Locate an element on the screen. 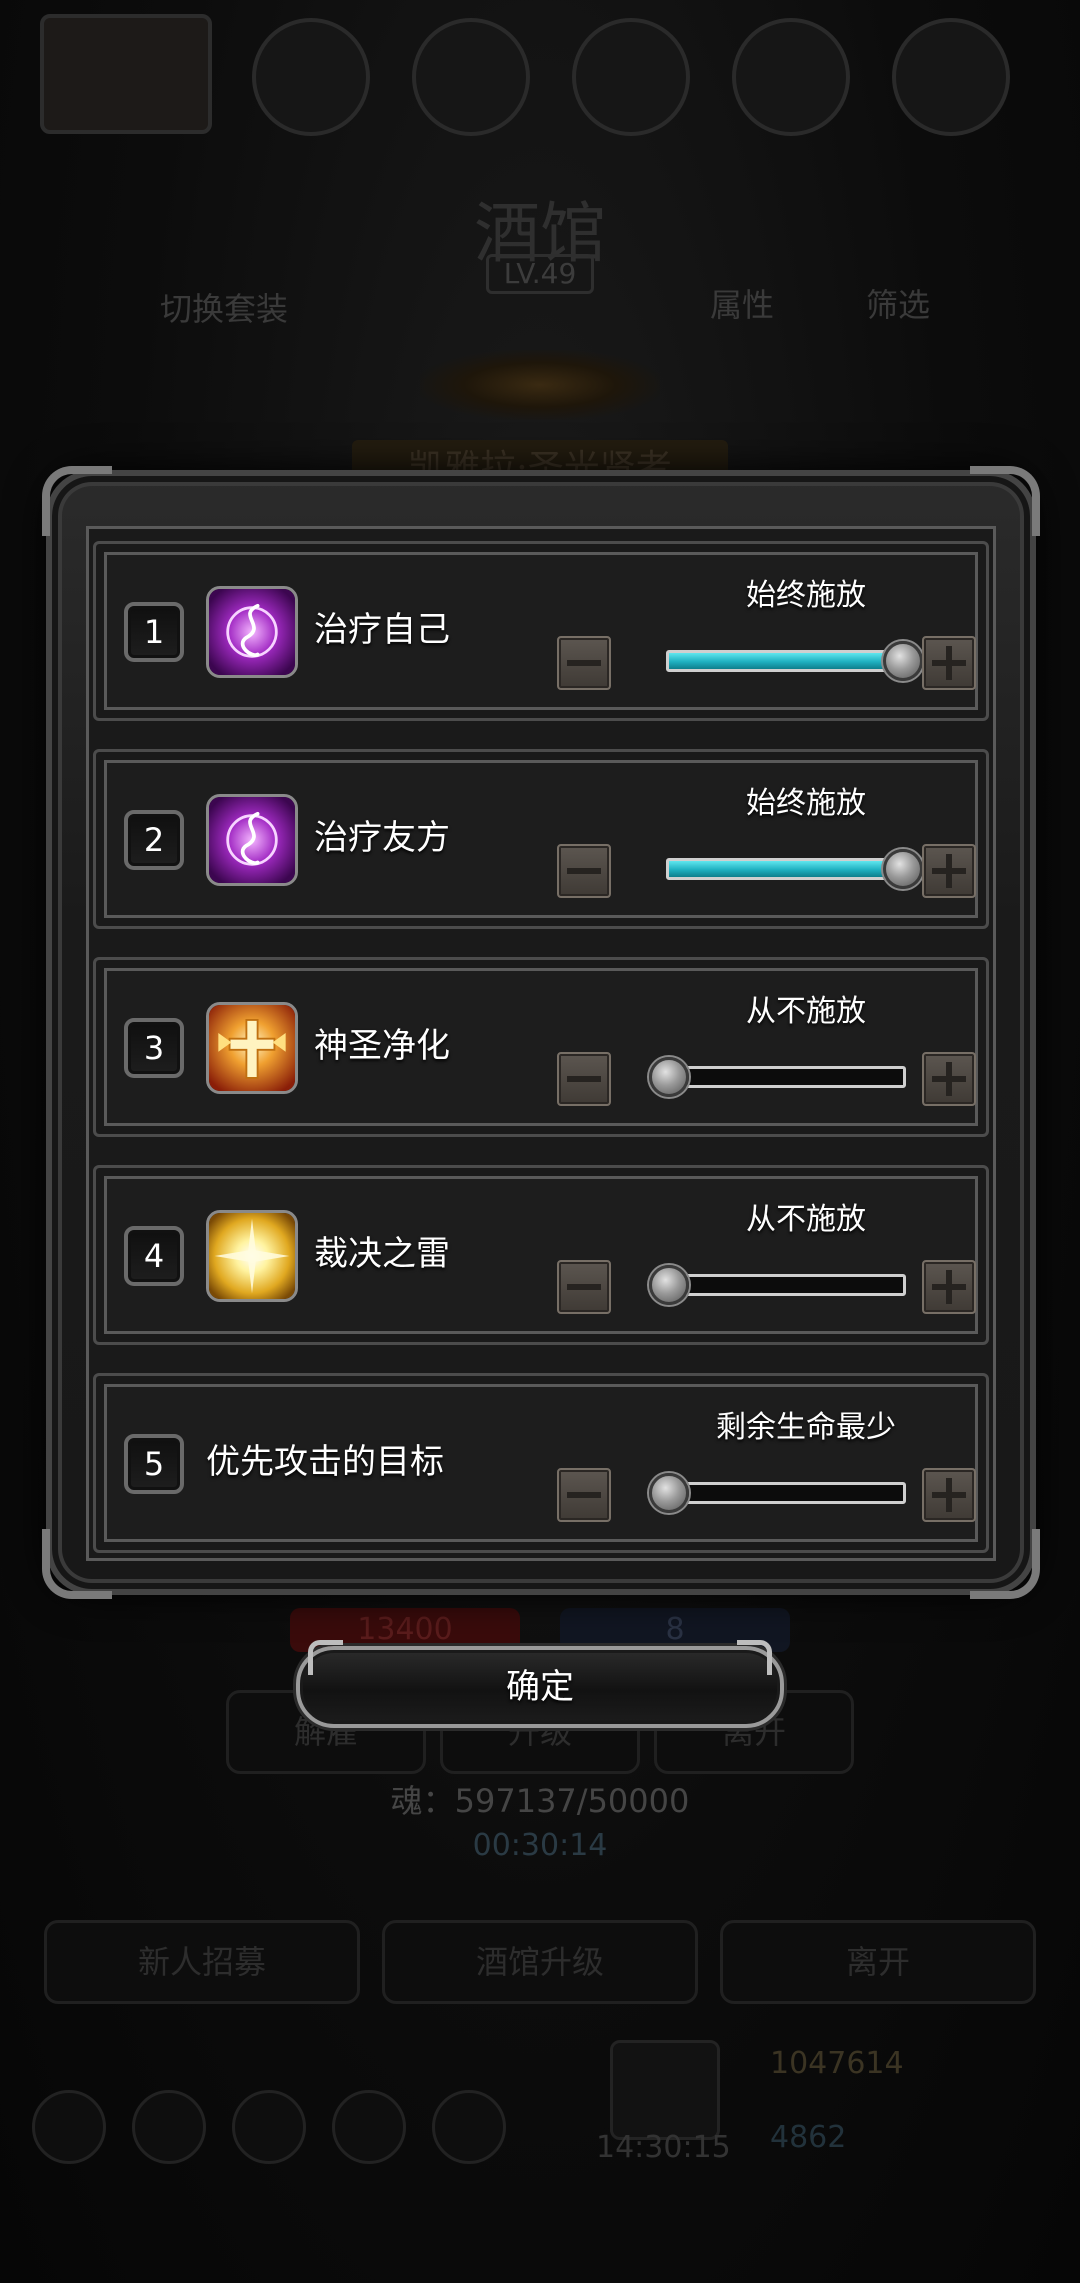  holy-purify-icon is located at coordinates (252, 1048).